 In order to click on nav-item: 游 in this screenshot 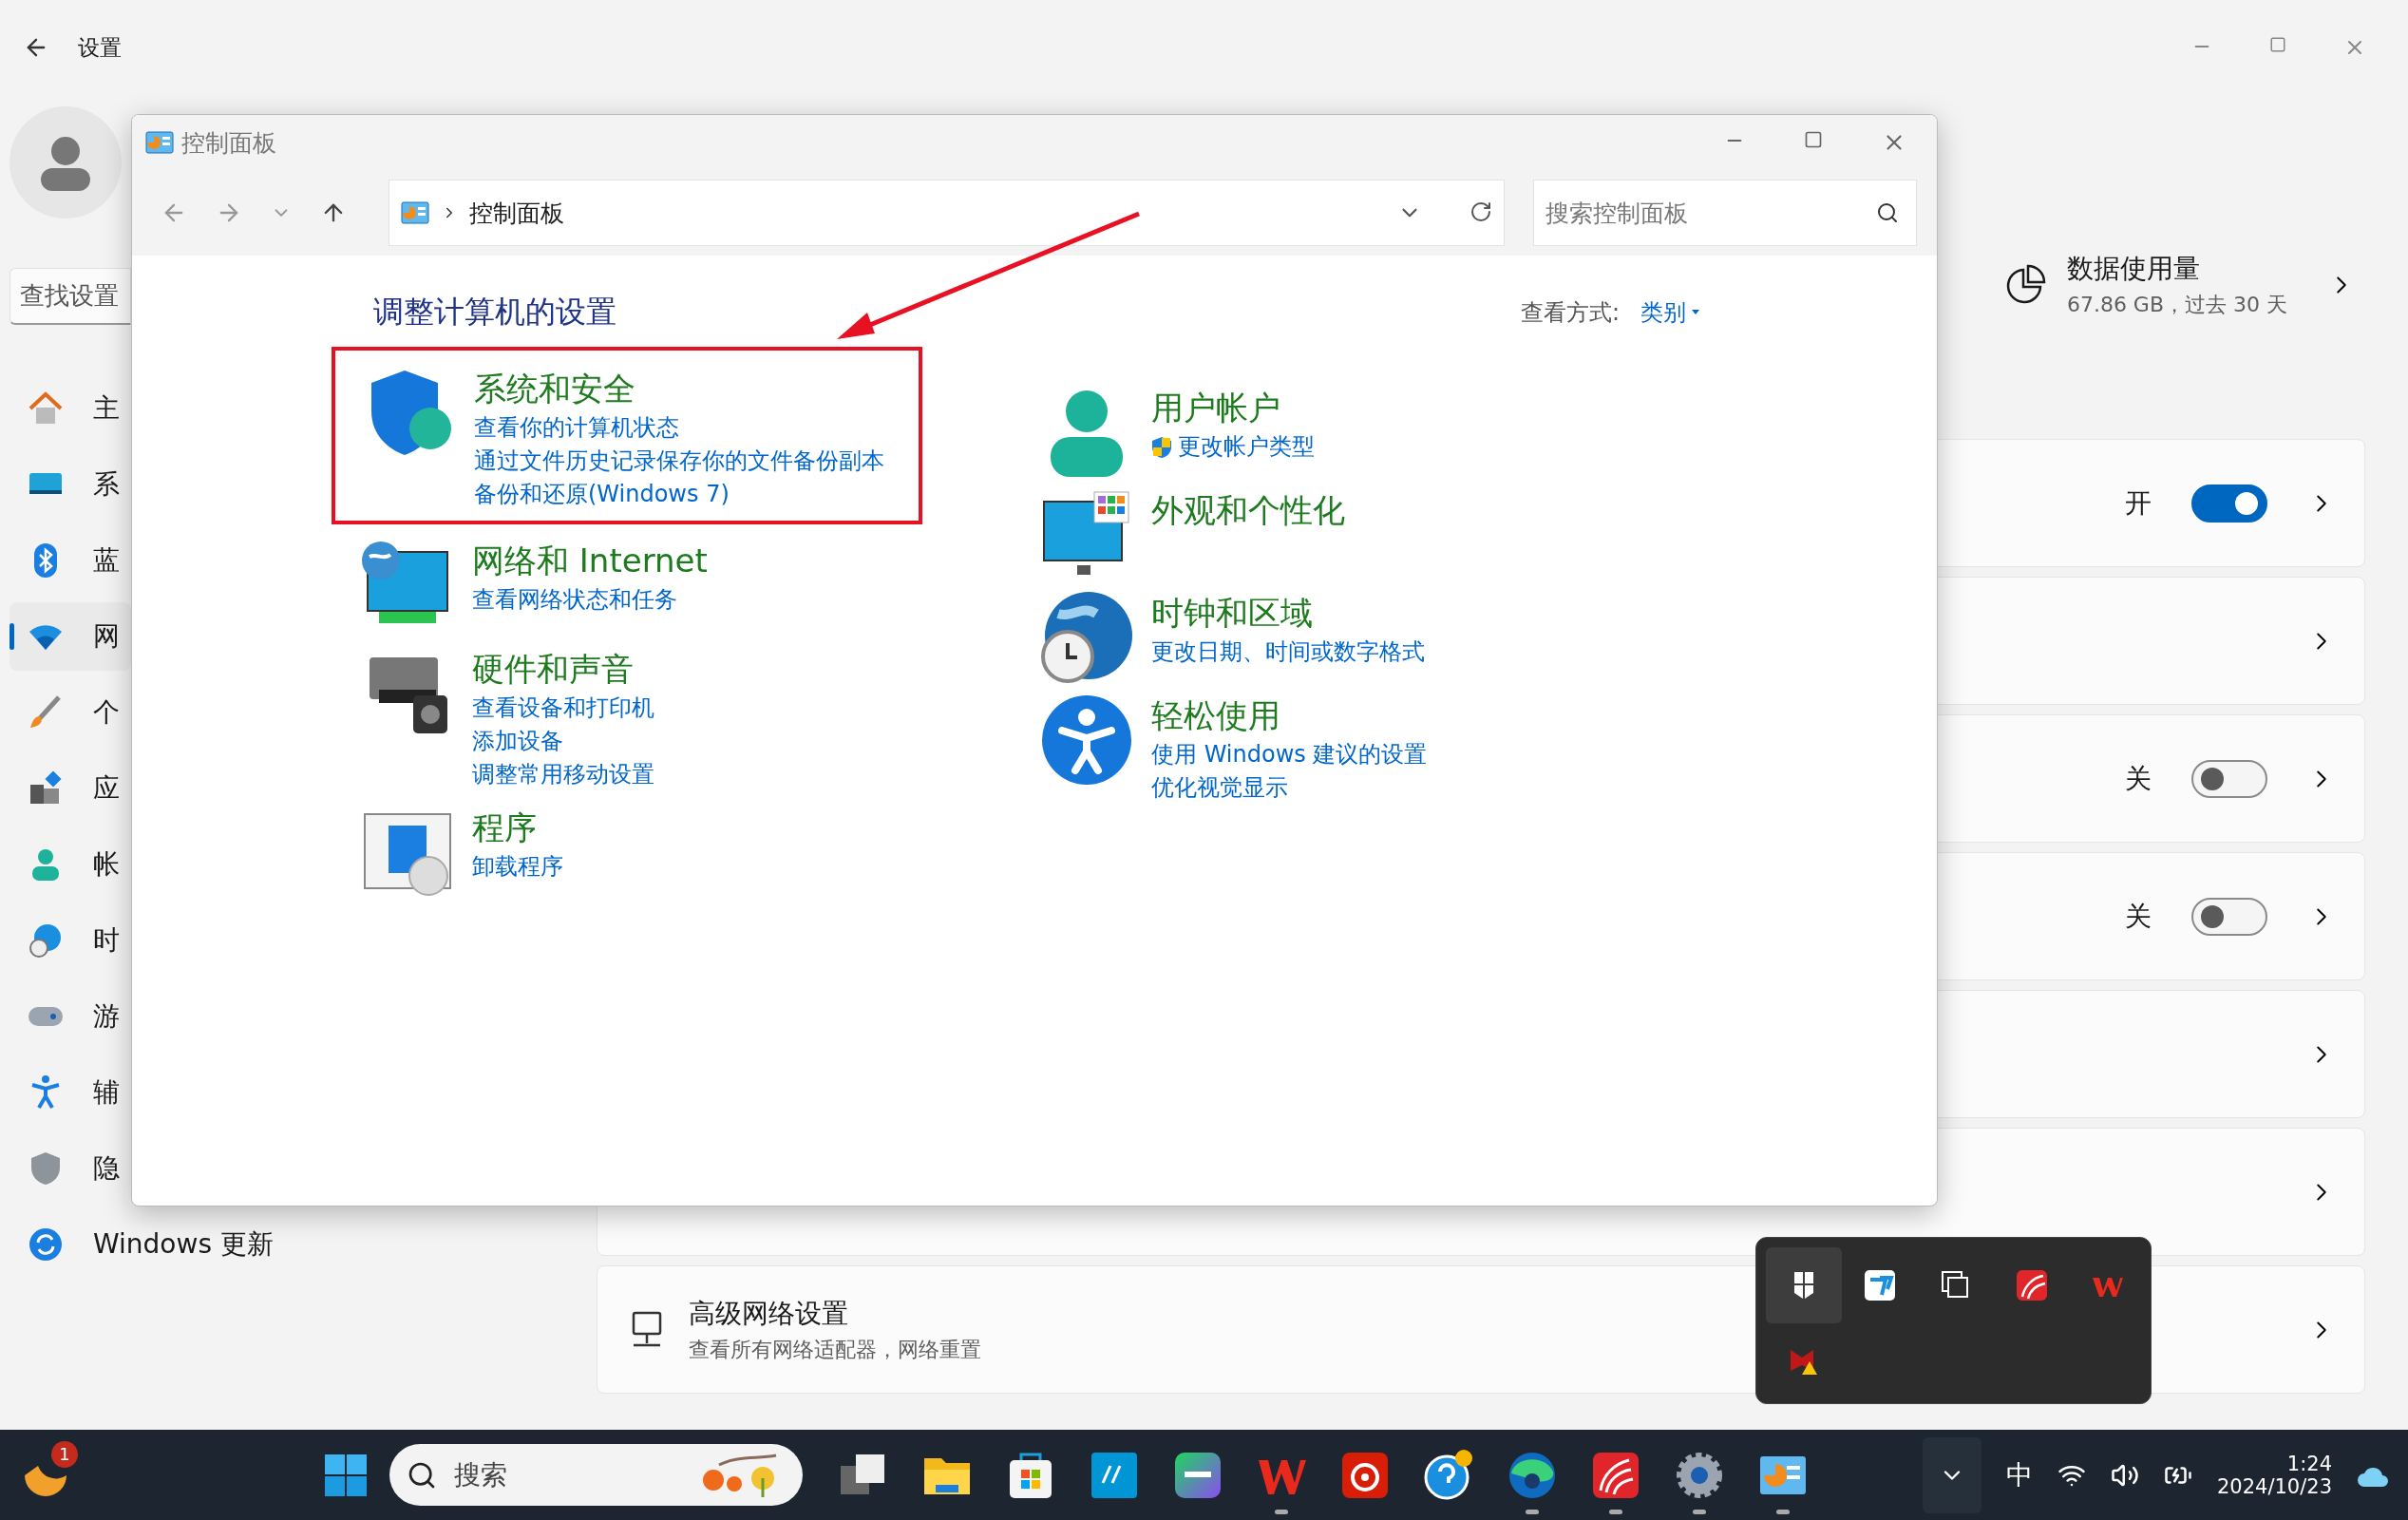, I will do `click(70, 1016)`.